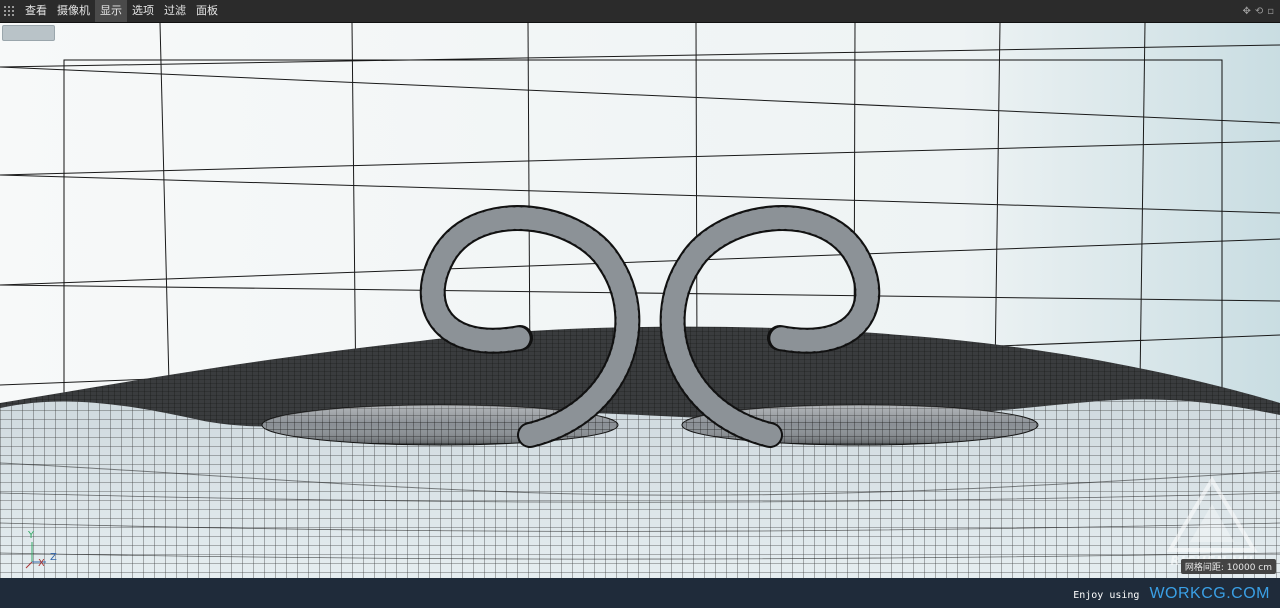 The width and height of the screenshot is (1280, 608). I want to click on menu-display: 显示, so click(111, 11).